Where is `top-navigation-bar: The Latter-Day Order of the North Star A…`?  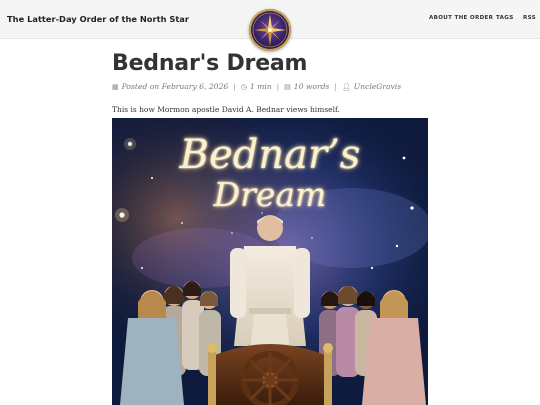
top-navigation-bar: The Latter-Day Order of the North Star A… is located at coordinates (270, 25).